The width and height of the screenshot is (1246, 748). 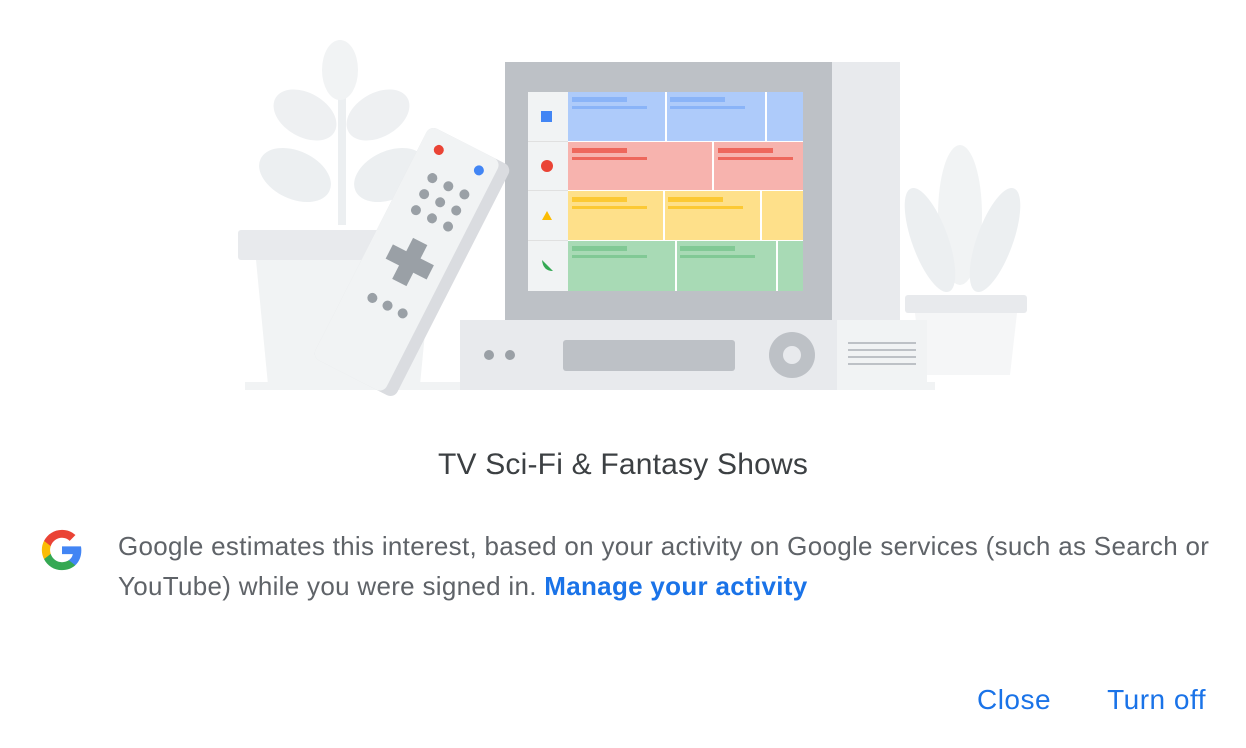 I want to click on close-button: Close, so click(x=1014, y=700).